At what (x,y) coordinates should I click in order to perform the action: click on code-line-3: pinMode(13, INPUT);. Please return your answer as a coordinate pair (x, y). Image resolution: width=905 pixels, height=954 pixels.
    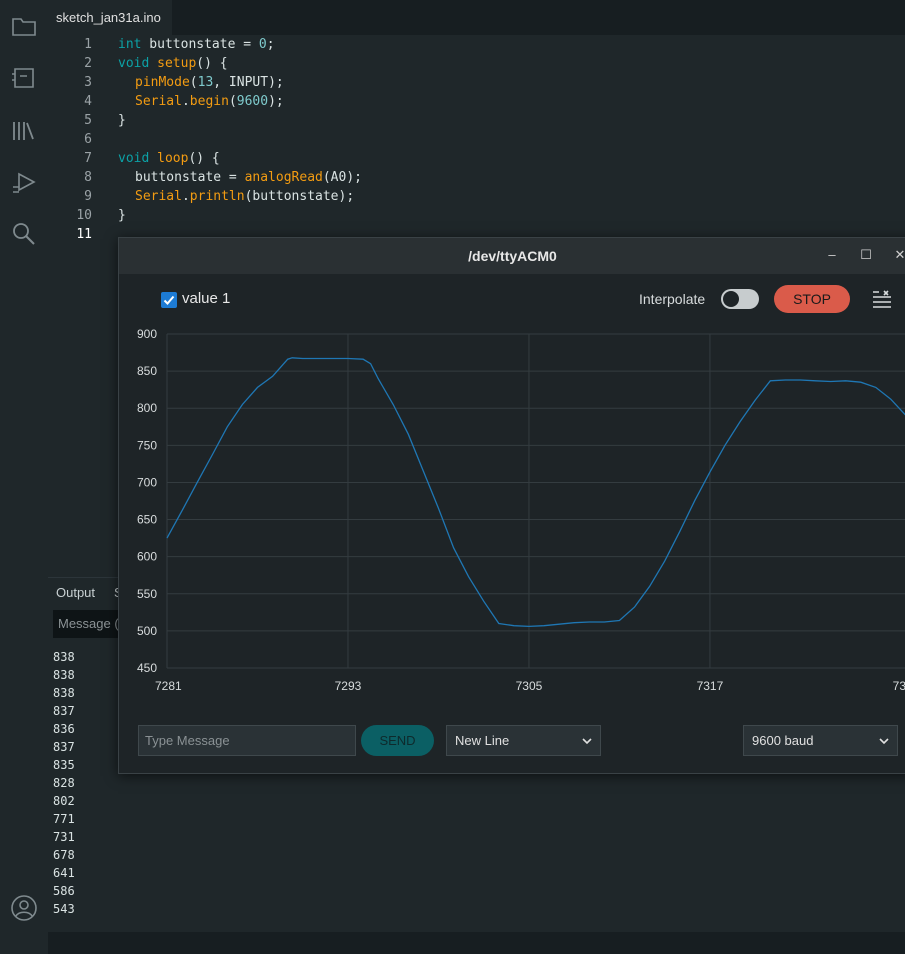
    Looking at the image, I should click on (209, 82).